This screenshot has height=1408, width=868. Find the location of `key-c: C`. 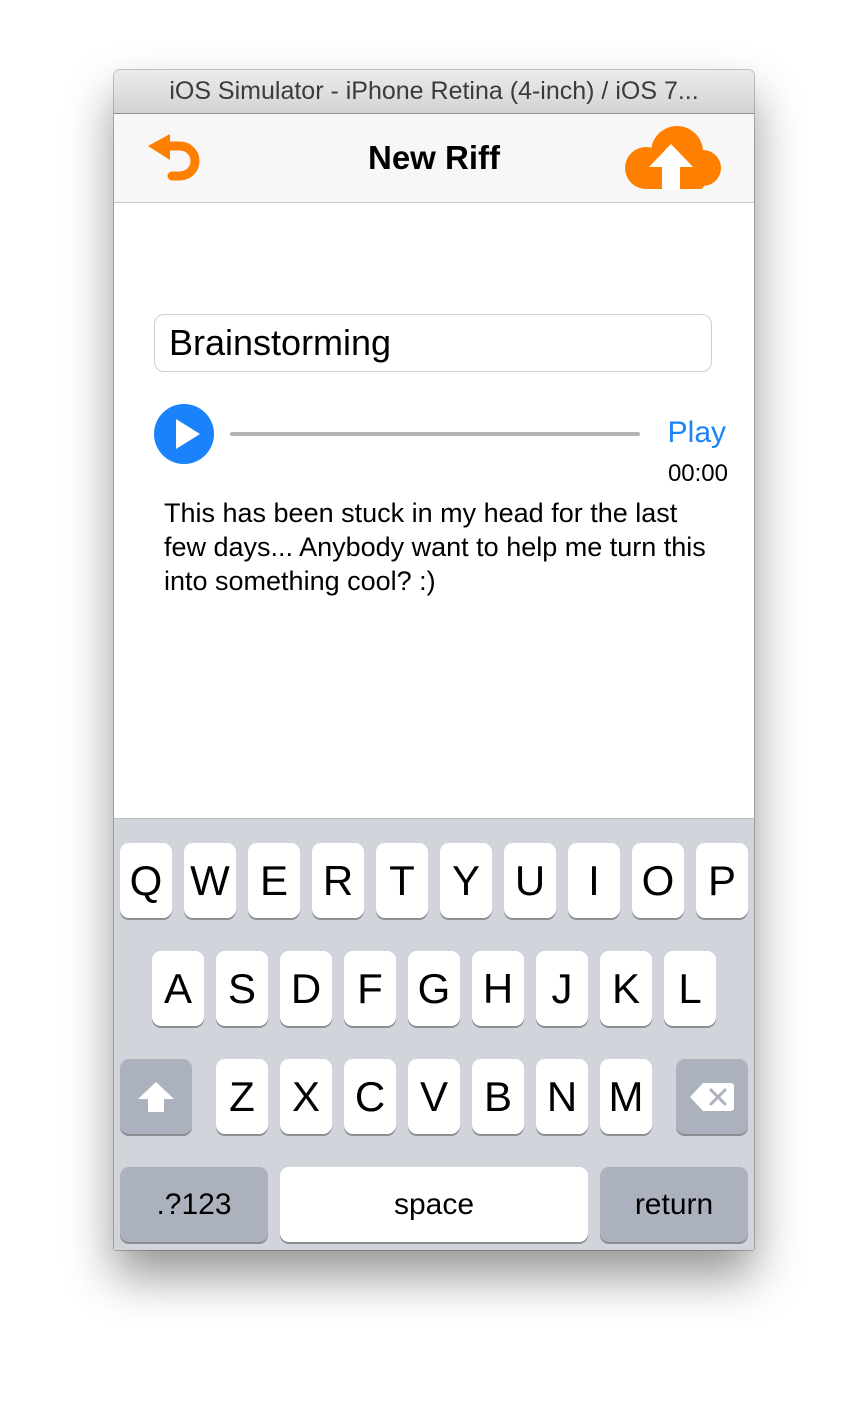

key-c: C is located at coordinates (370, 1096).